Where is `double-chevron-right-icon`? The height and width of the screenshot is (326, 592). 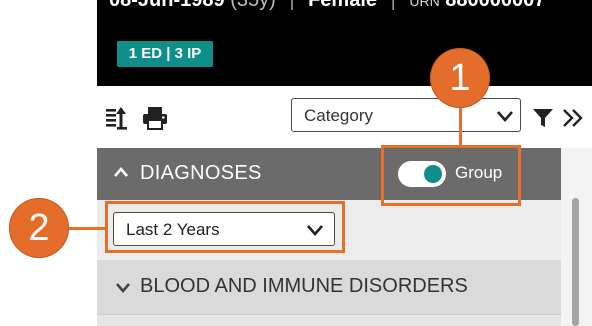 double-chevron-right-icon is located at coordinates (573, 118).